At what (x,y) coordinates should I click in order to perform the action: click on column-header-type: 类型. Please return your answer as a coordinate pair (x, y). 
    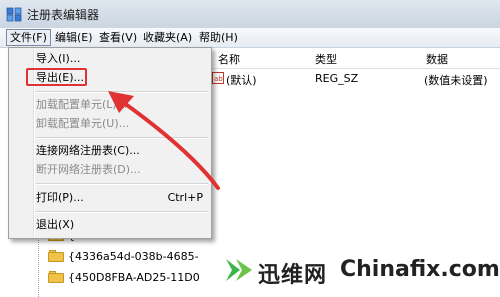
    Looking at the image, I should click on (326, 59).